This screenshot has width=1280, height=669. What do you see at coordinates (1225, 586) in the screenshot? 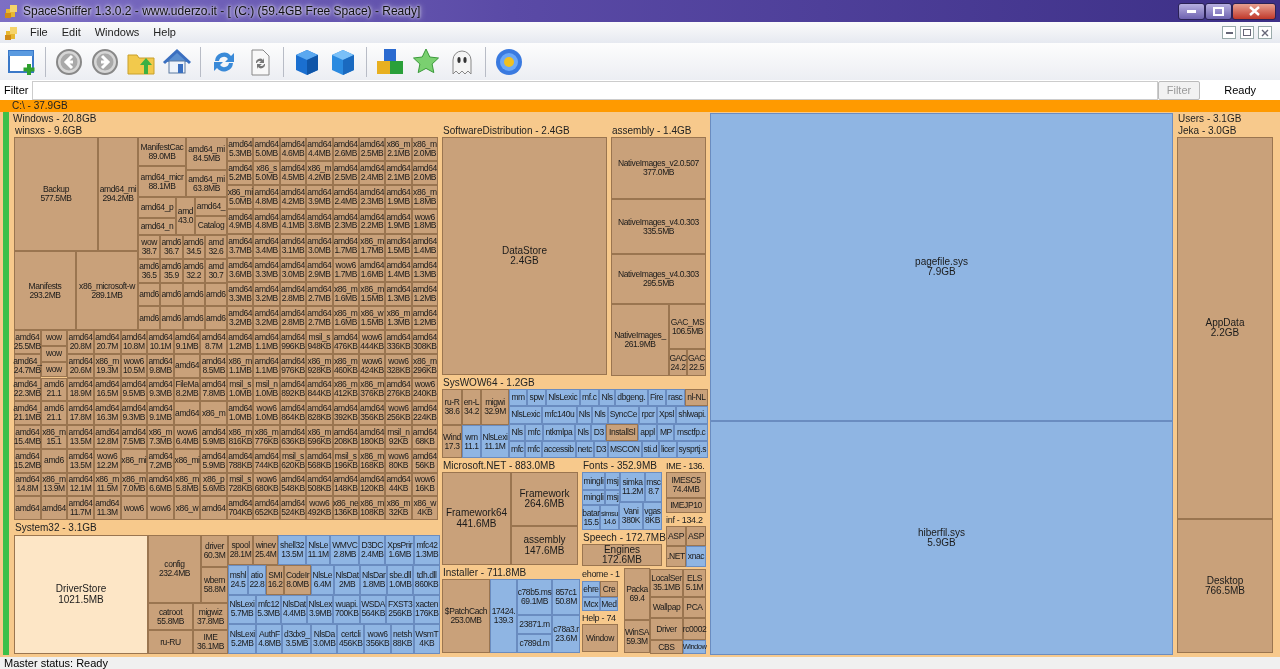
I see `folder-tile: Desktop 766.5MB` at bounding box center [1225, 586].